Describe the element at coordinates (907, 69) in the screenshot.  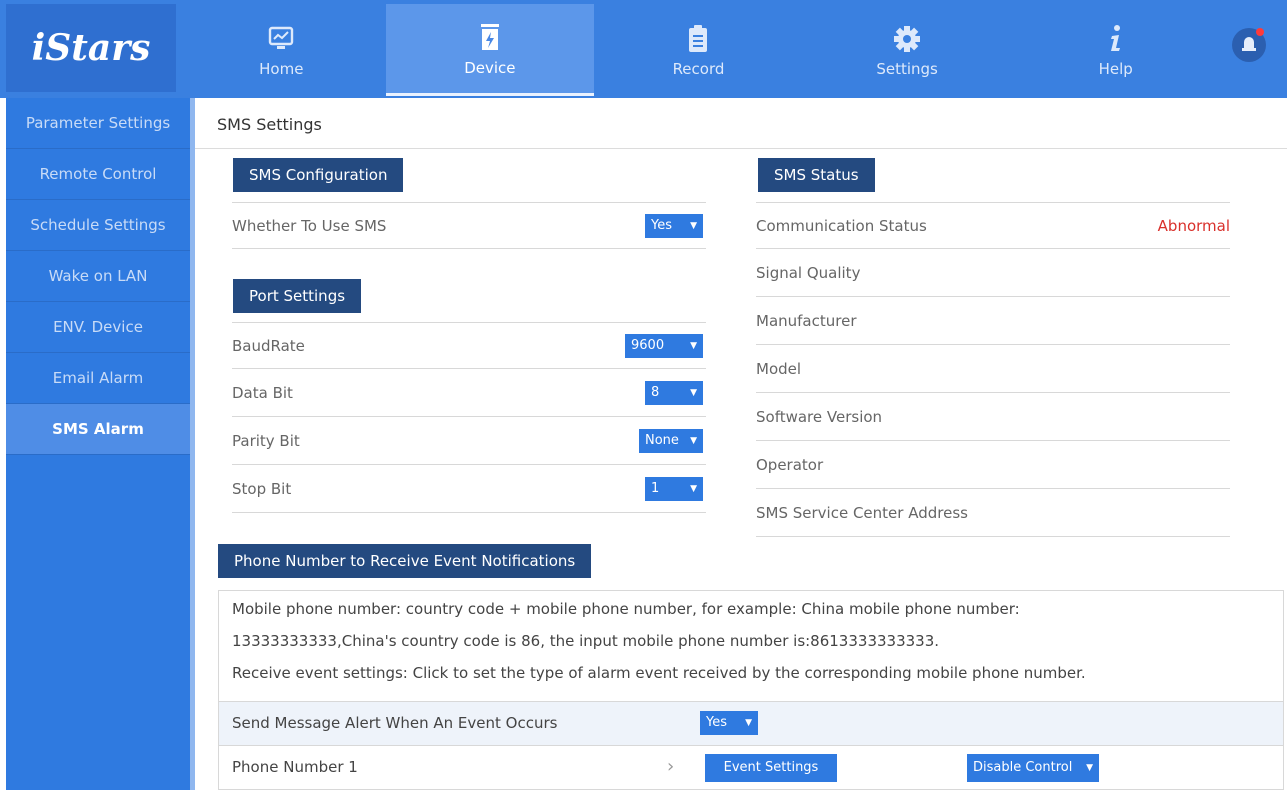
I see `nav-tab-label: Settings` at that location.